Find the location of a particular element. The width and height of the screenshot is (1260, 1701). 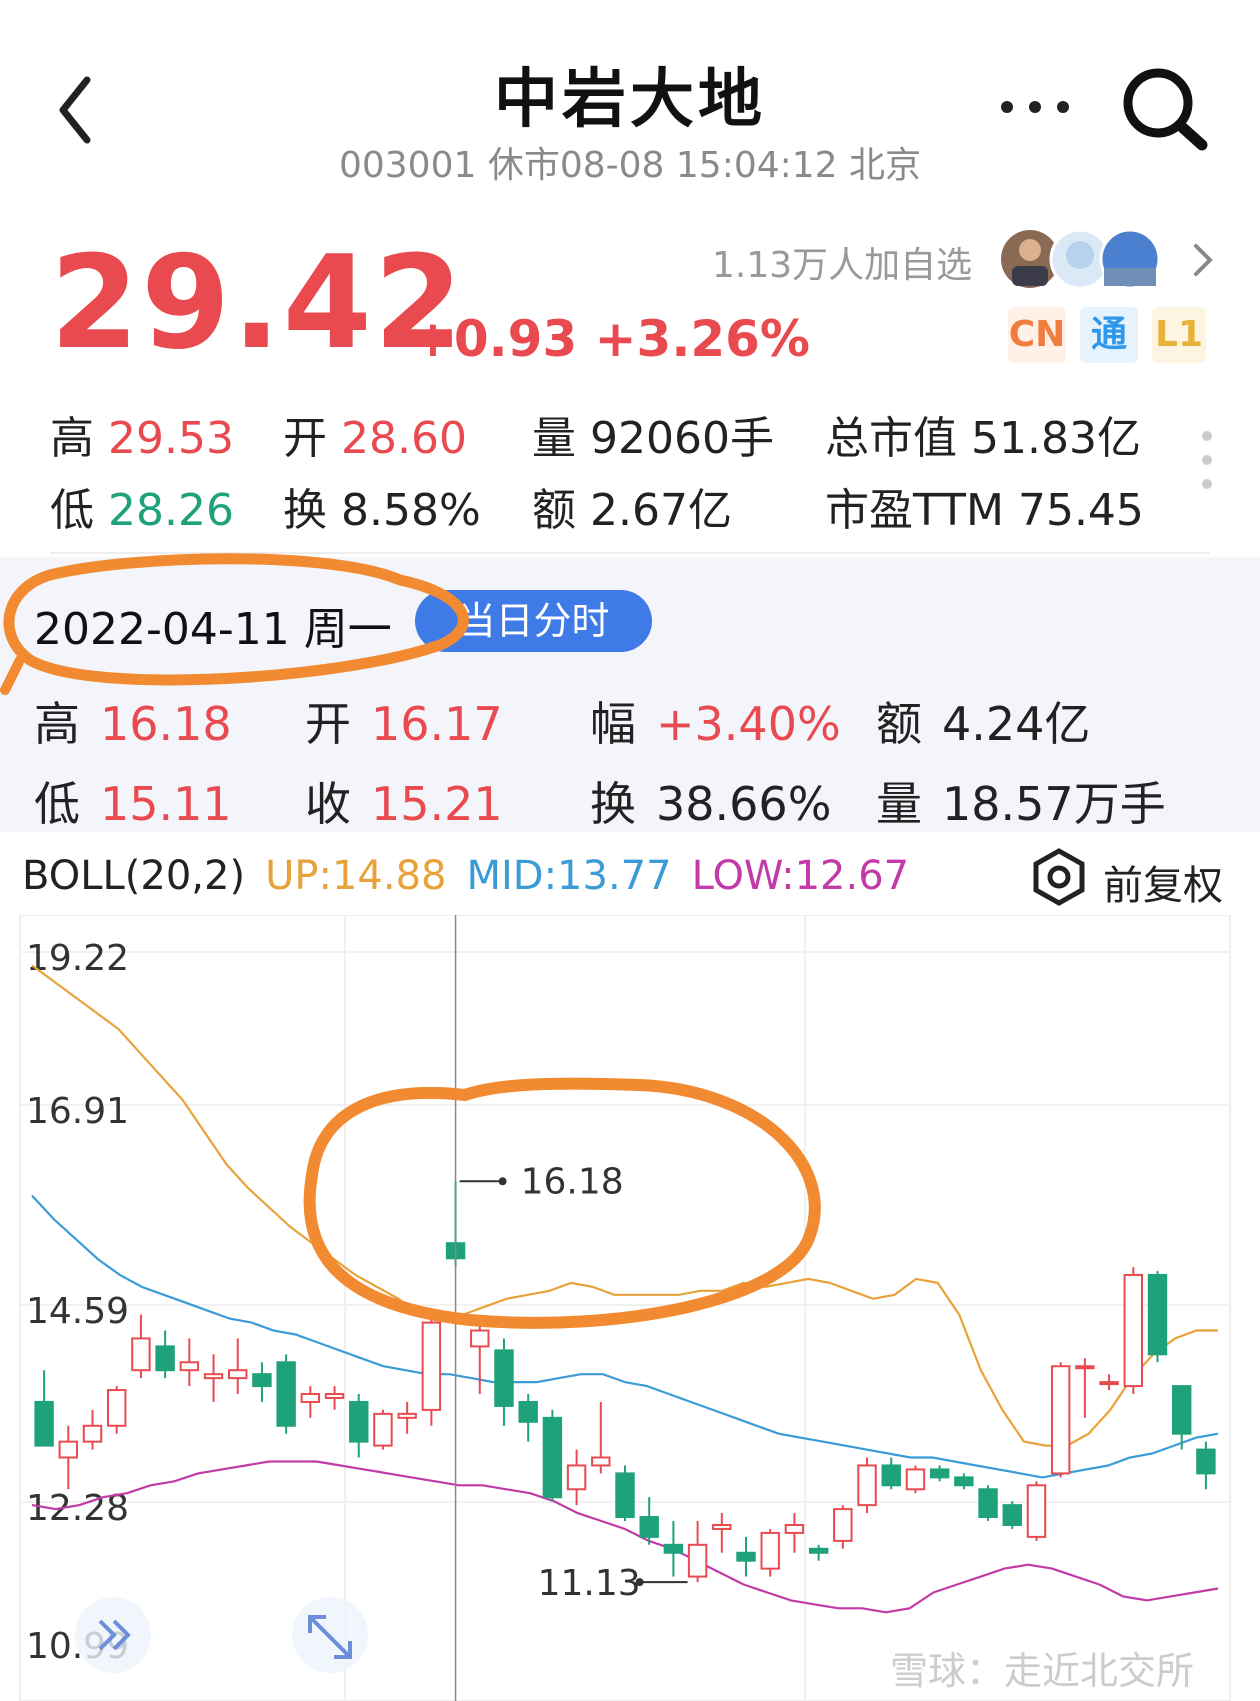

follower-avatars is located at coordinates (1085, 259).